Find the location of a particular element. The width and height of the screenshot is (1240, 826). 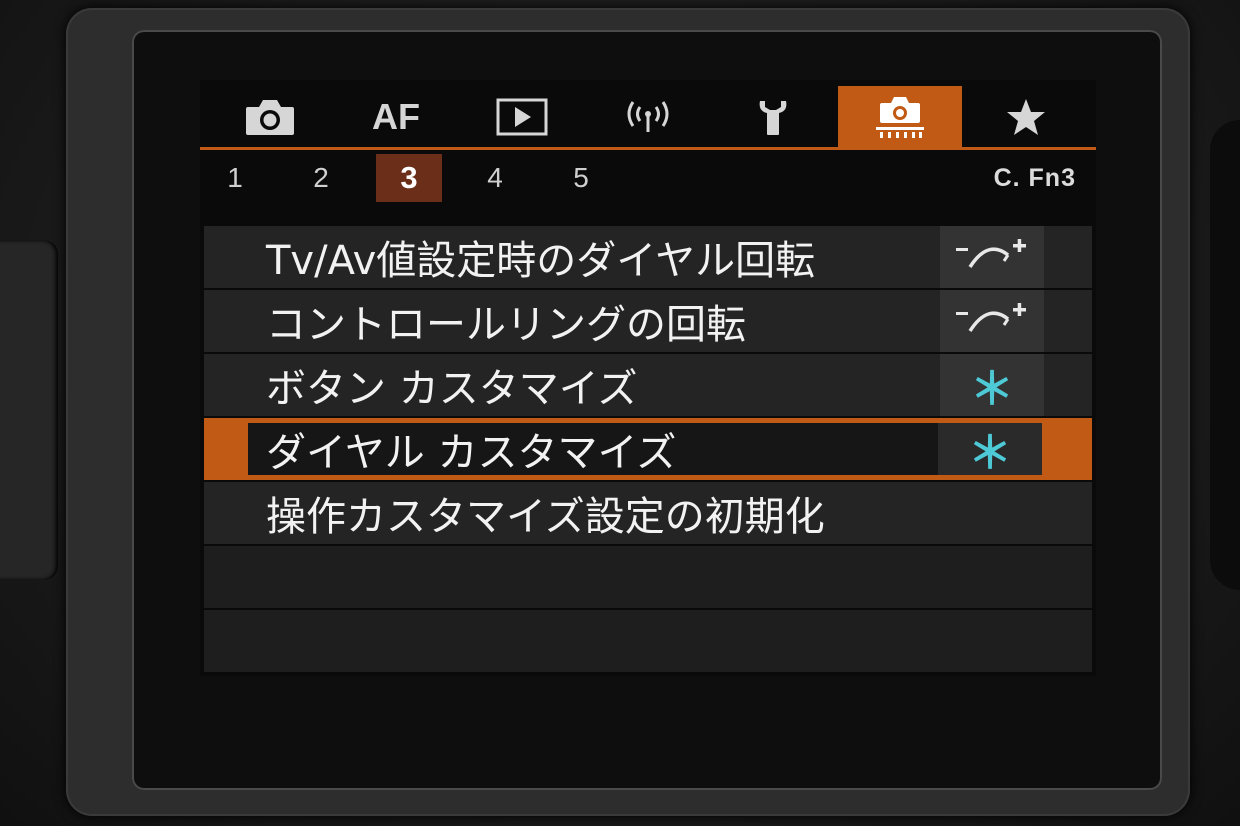

menu-item-label: Tv/Av値設定時のダイヤル回転 is located at coordinates (541, 261).